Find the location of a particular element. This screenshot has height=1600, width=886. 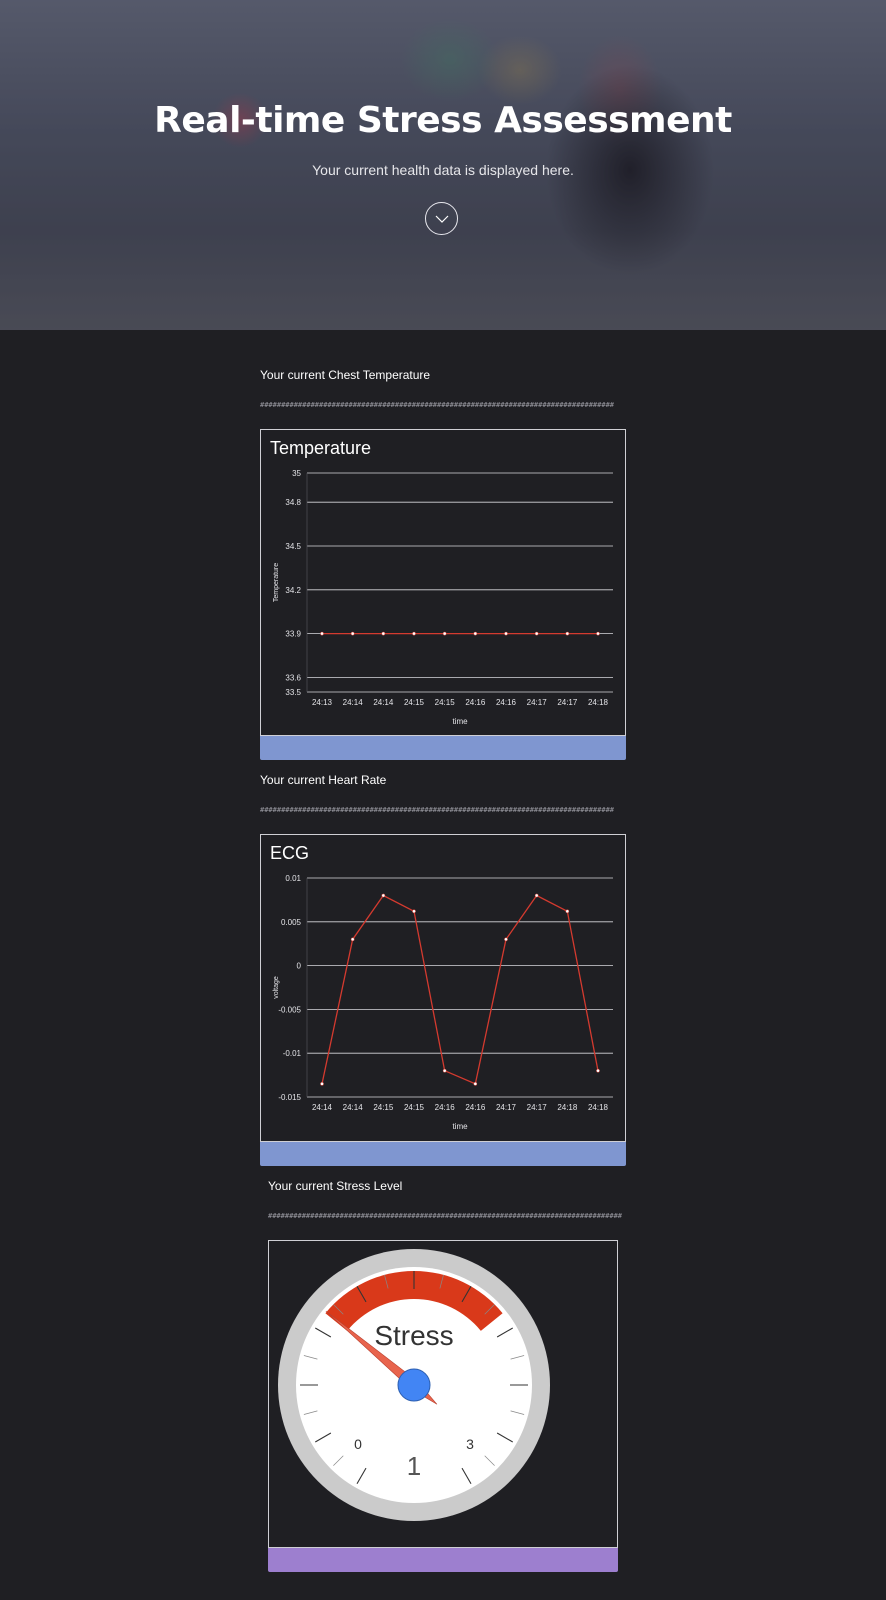

y-tick-label: 0 is located at coordinates (299, 966).